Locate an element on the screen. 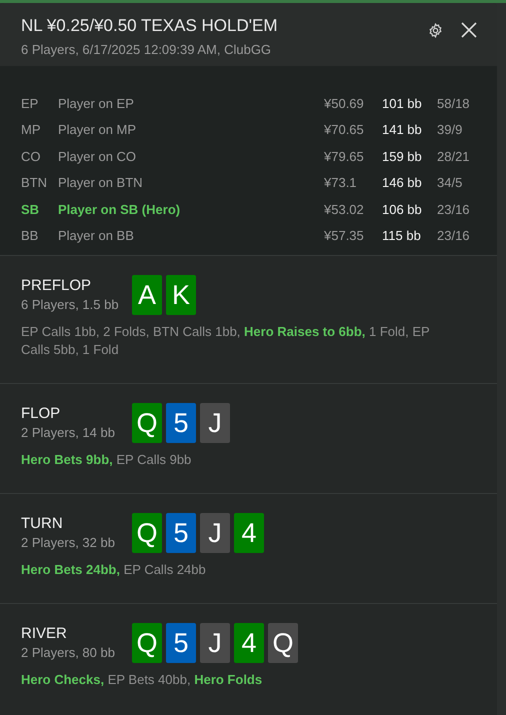 The image size is (506, 715). player-stats: 28/21 is located at coordinates (454, 156).